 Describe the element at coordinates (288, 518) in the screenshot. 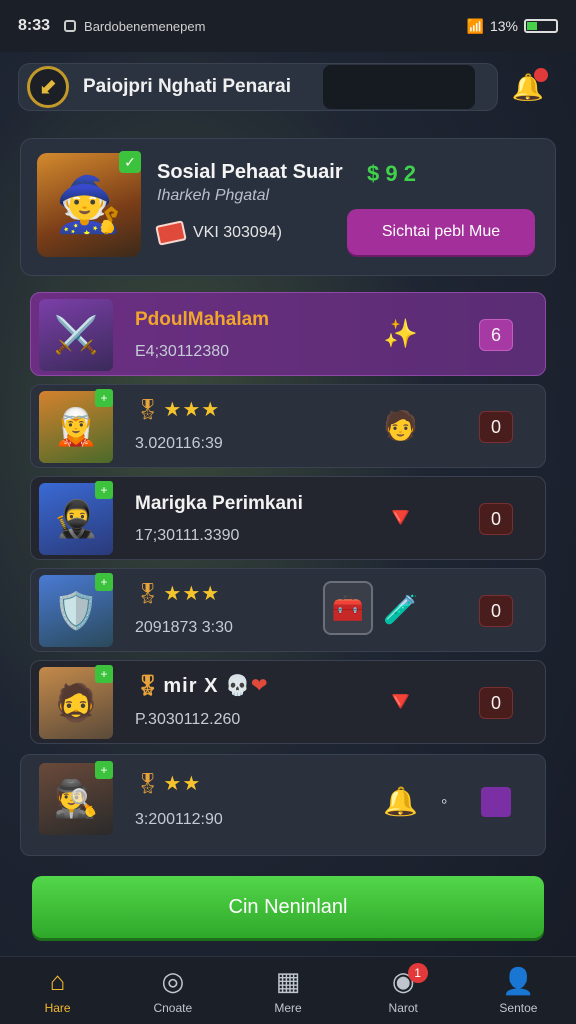

I see `list-item: 🥷 + Marigka Perimkani 17;30111.3390 🔻 0` at that location.